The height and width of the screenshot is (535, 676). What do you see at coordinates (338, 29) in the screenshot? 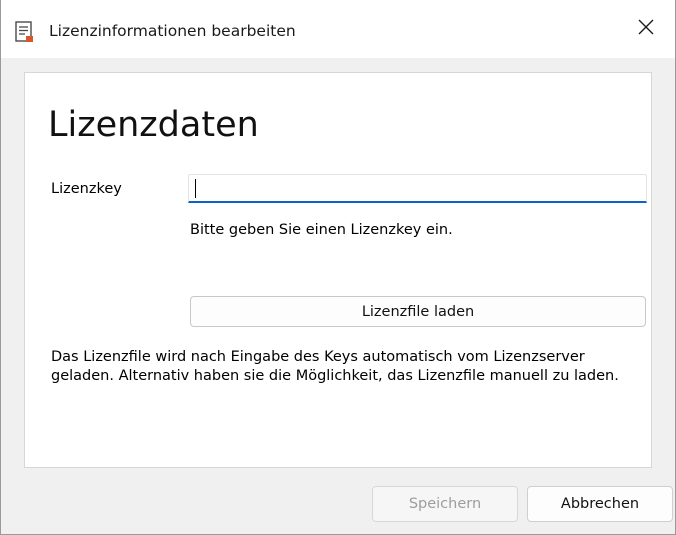
I see `title-bar: Lizenzinformationen bearbeiten` at bounding box center [338, 29].